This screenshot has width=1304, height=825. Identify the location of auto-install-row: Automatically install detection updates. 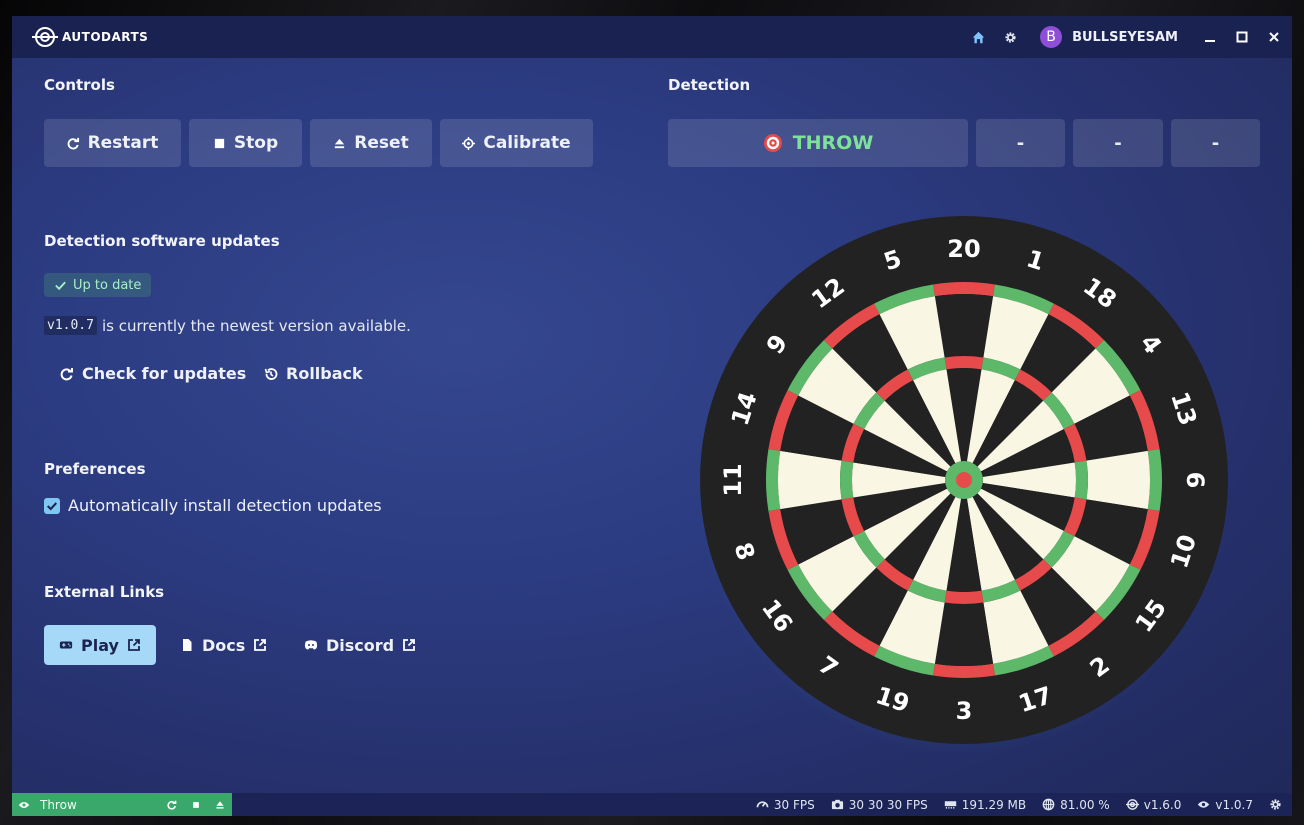
(213, 505).